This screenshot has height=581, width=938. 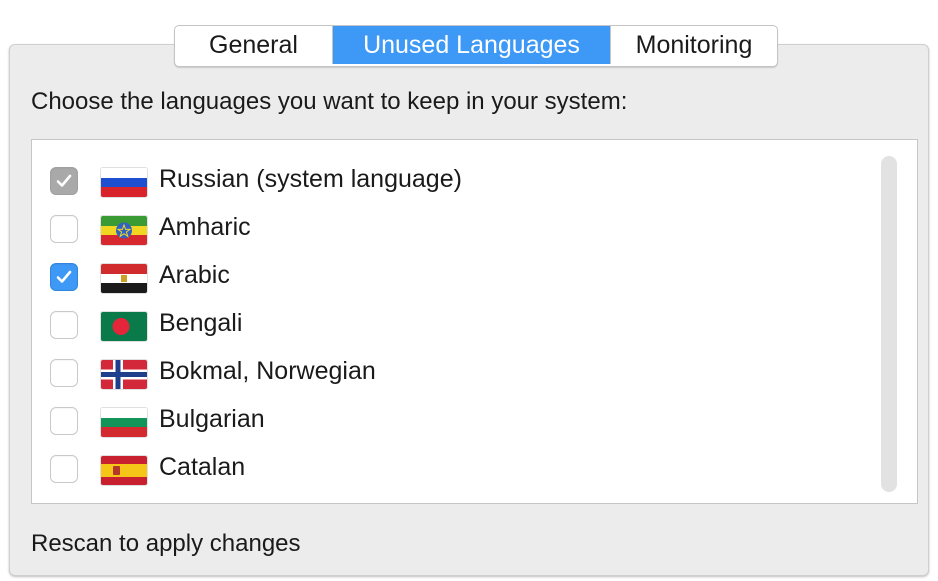 What do you see at coordinates (194, 275) in the screenshot?
I see `language-label: Arabic` at bounding box center [194, 275].